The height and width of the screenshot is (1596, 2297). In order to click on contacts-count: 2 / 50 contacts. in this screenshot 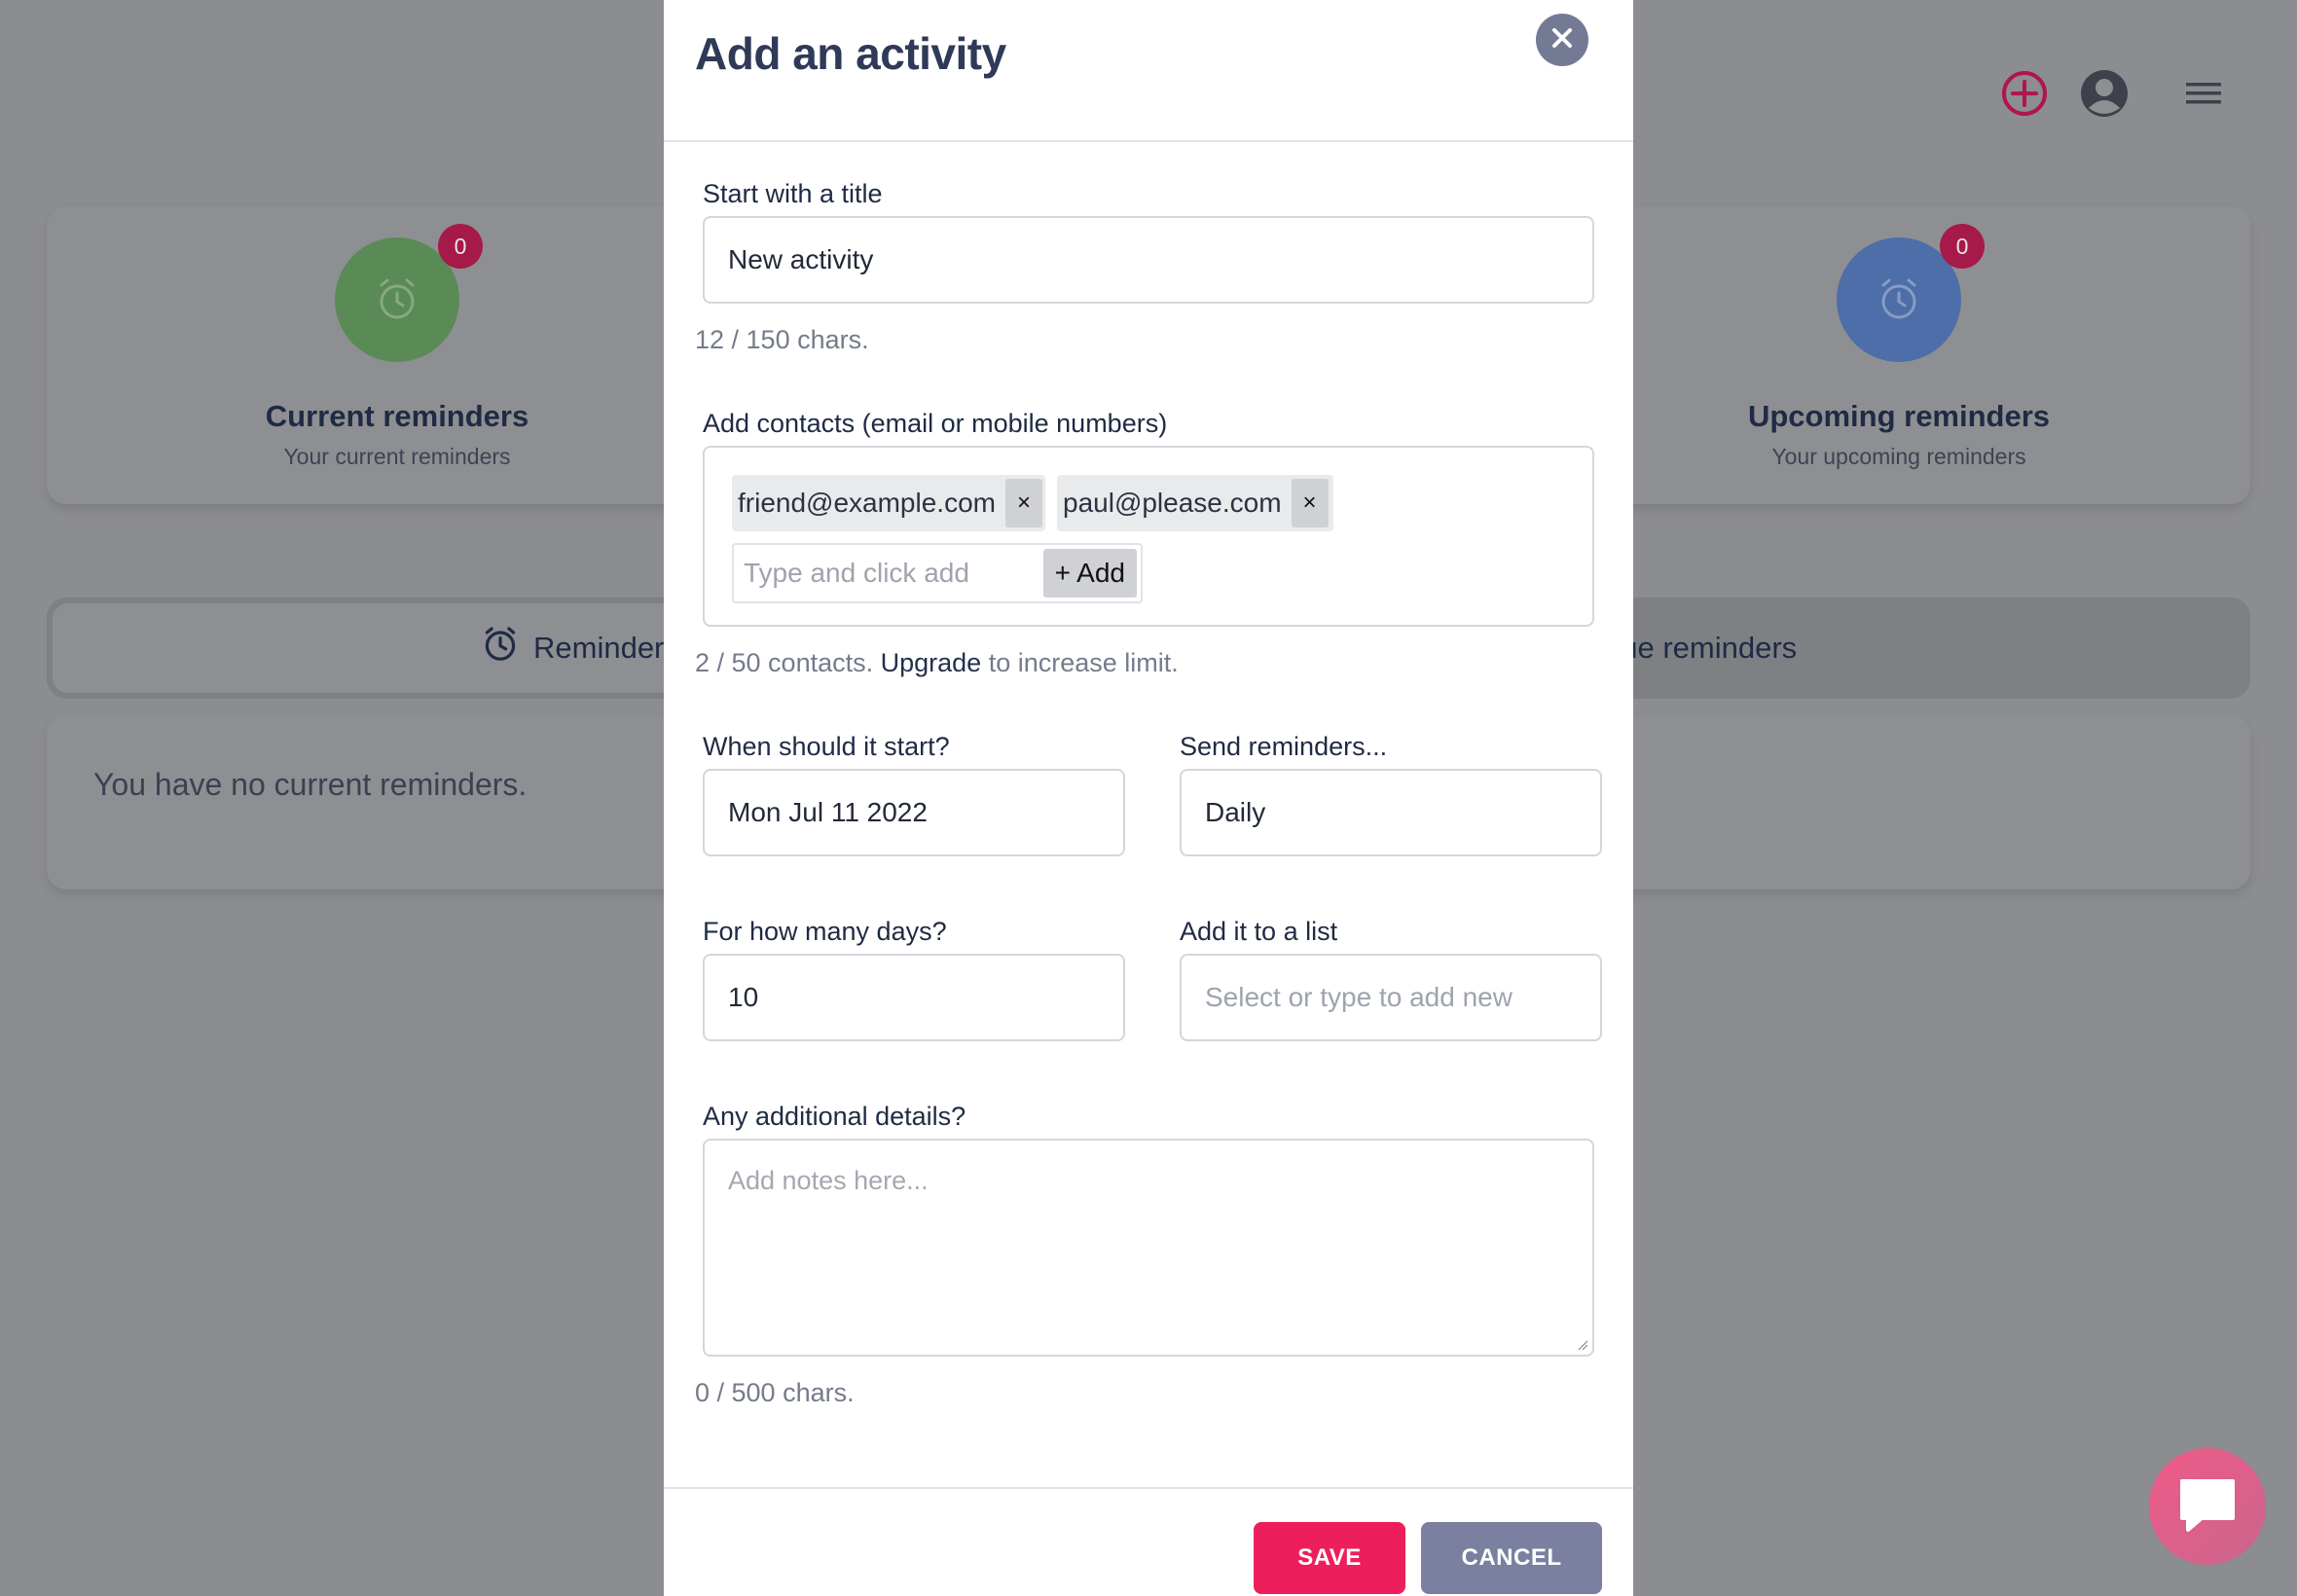, I will do `click(784, 662)`.